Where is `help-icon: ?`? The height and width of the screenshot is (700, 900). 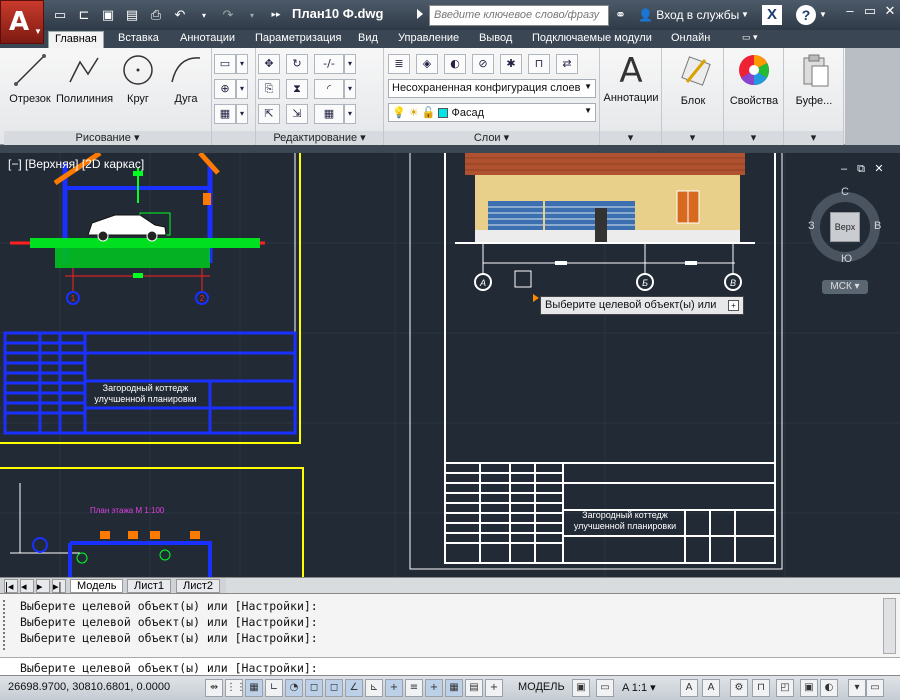 help-icon: ? is located at coordinates (806, 15).